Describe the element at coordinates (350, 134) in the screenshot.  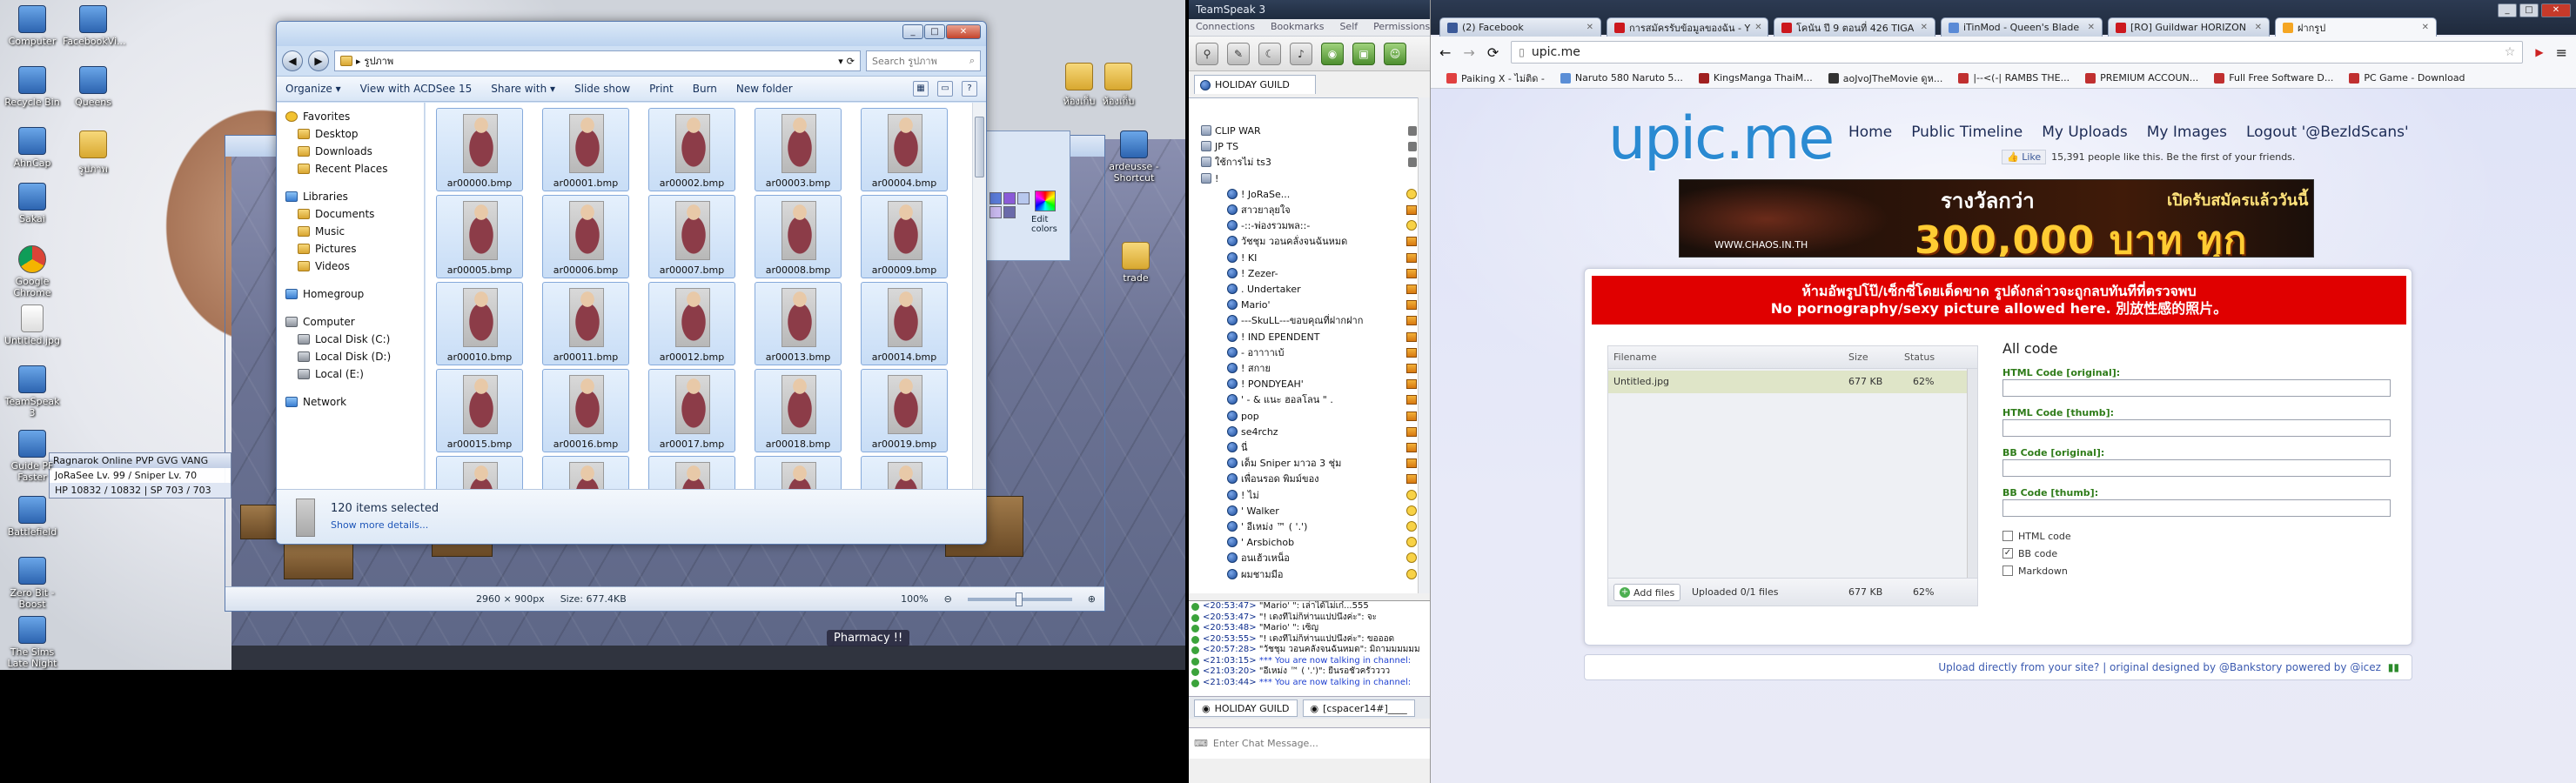
I see `nav-item-desktop: Desktop` at that location.